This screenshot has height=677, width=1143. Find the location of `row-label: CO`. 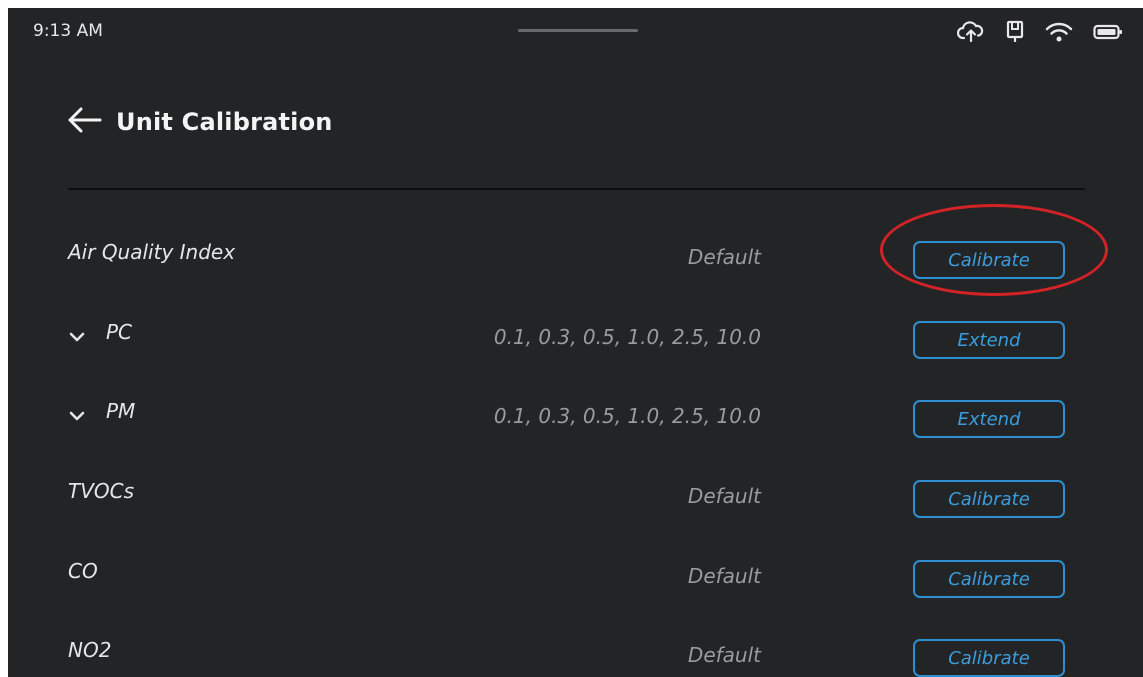

row-label: CO is located at coordinates (83, 571).